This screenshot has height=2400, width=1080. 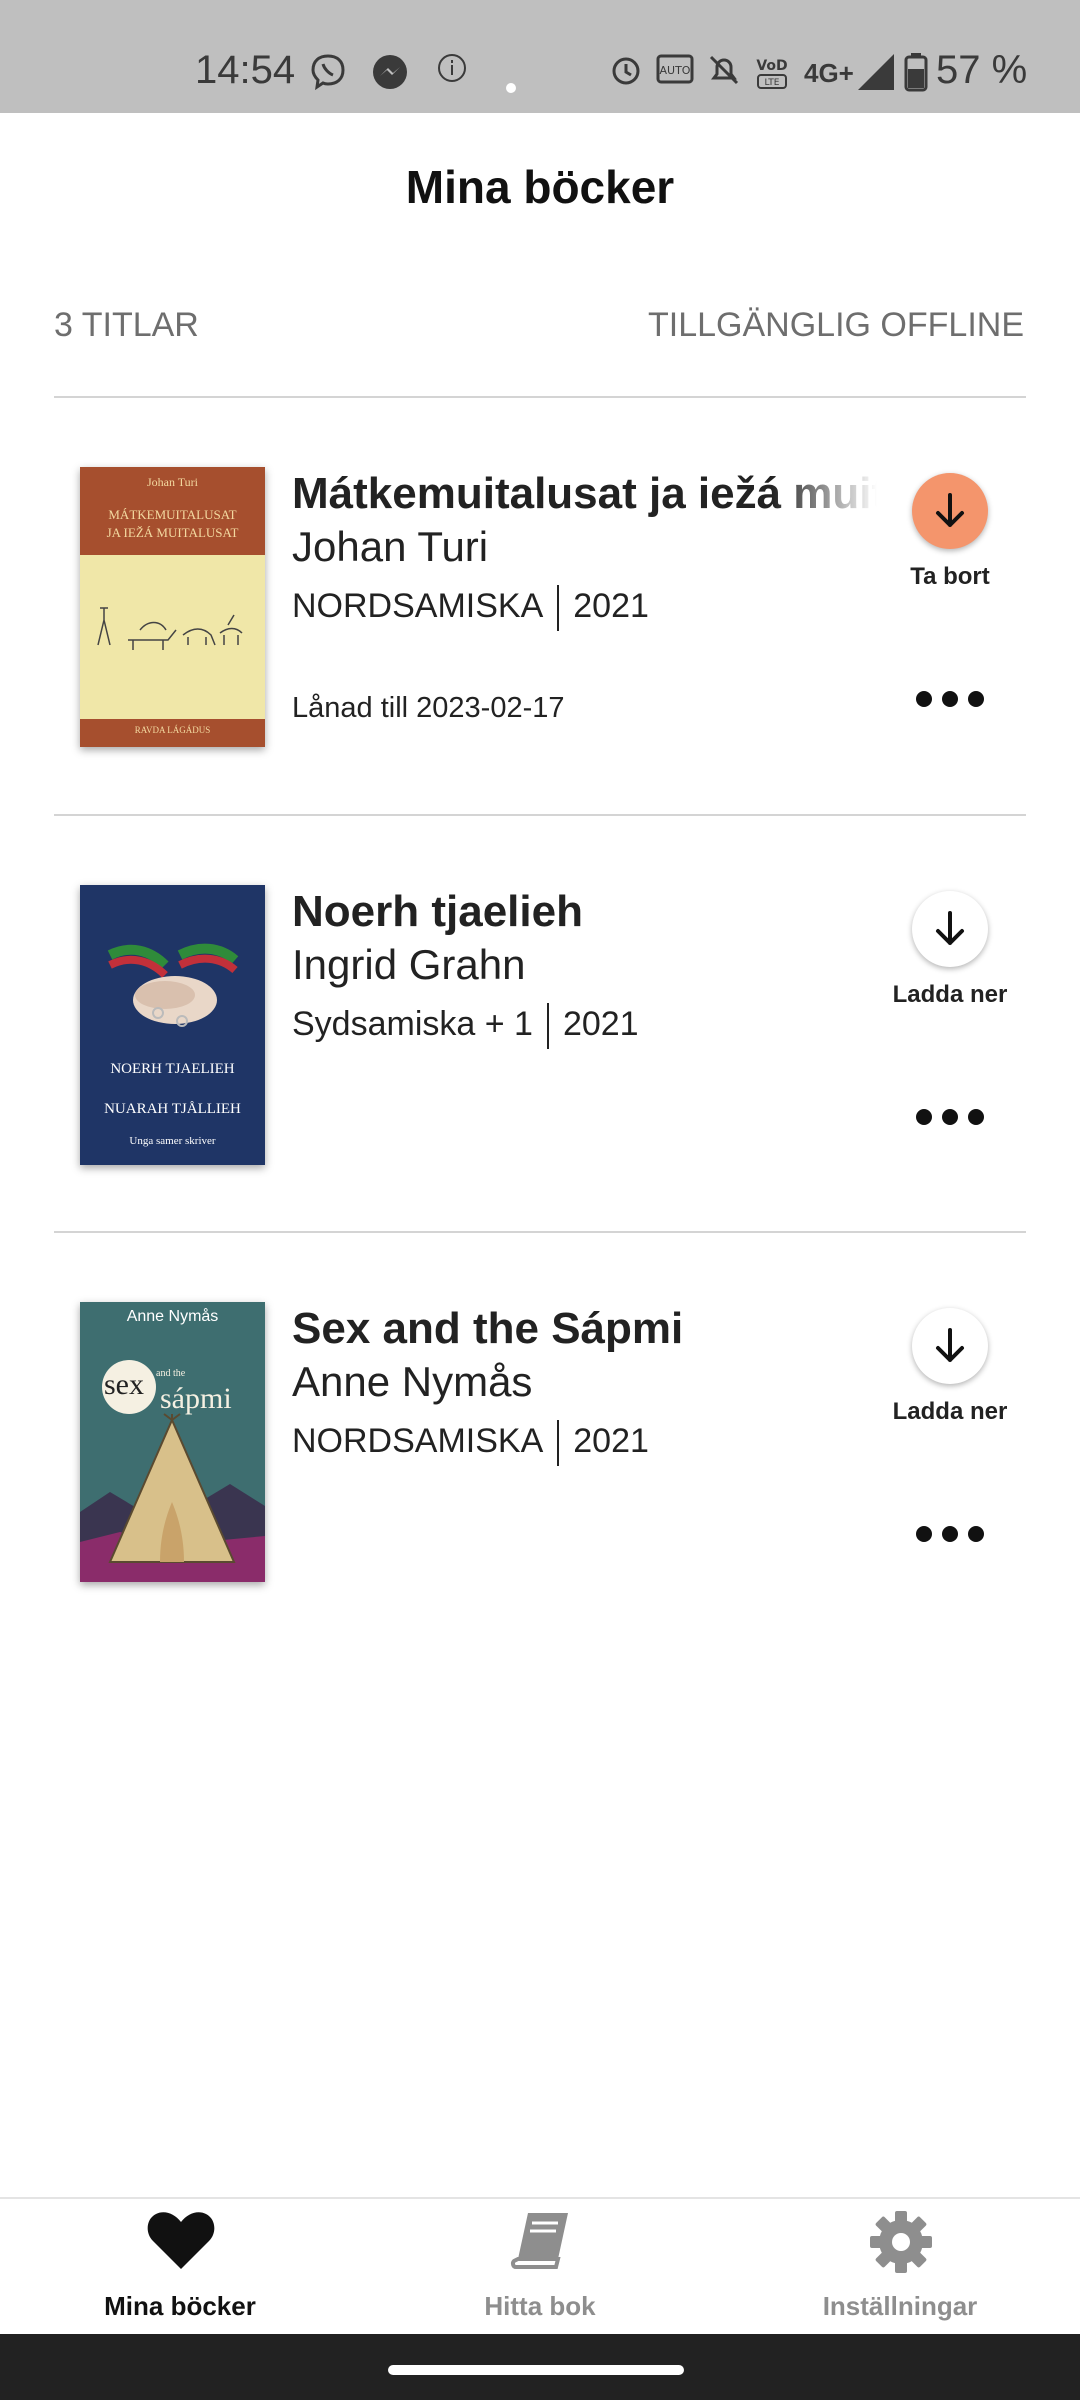 I want to click on auto-nr-icon: AUTO, so click(x=676, y=73).